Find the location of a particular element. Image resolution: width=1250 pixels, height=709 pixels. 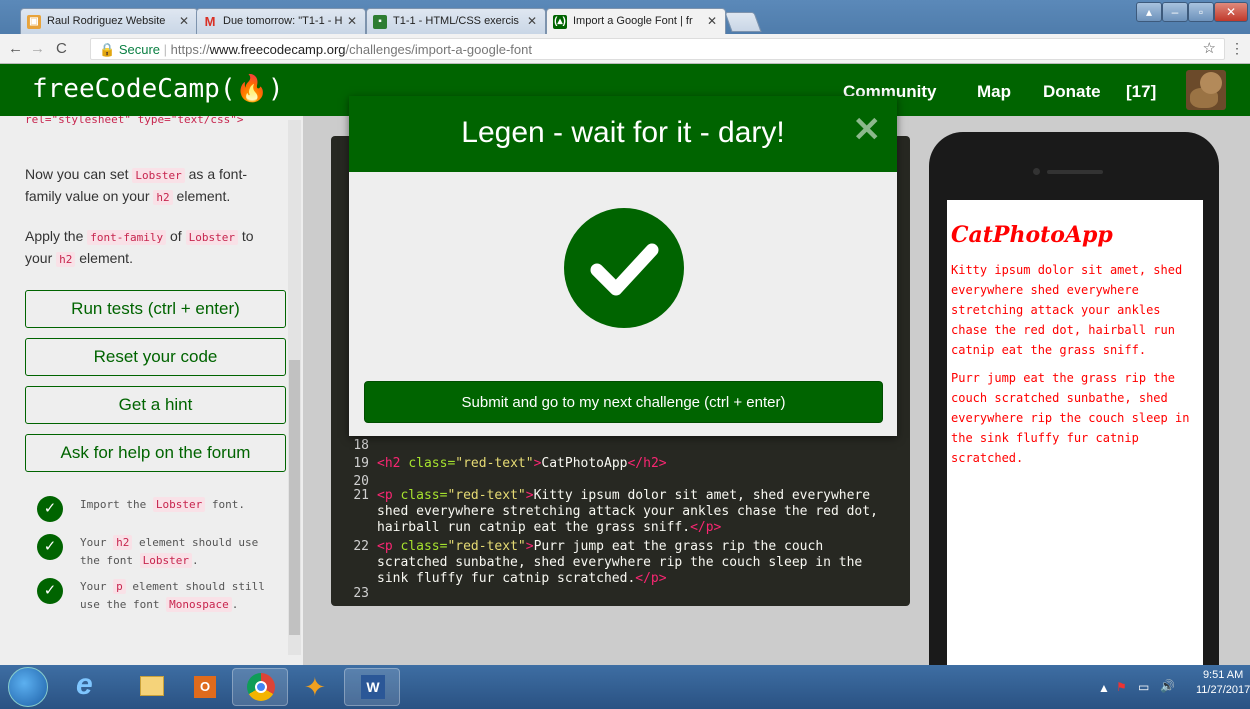

ie-icon: e is located at coordinates (90, 687).